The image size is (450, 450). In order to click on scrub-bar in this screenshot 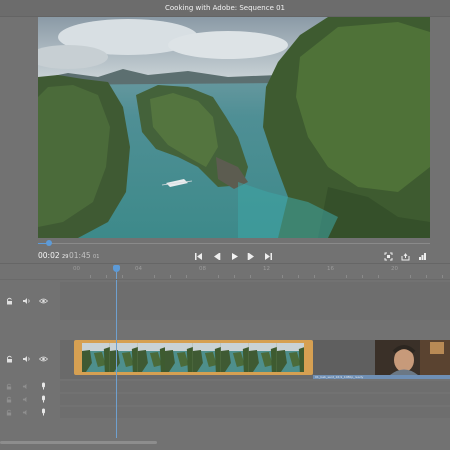, I will do `click(234, 243)`.